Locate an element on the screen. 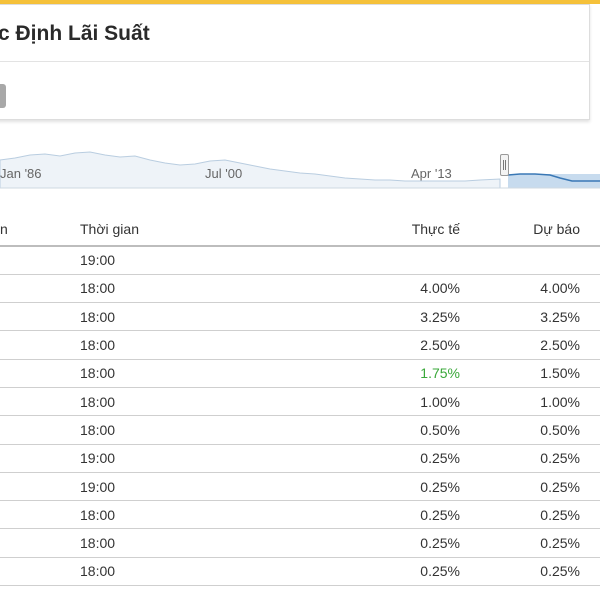 The height and width of the screenshot is (600, 600). table-row: 19:00 is located at coordinates (300, 260).